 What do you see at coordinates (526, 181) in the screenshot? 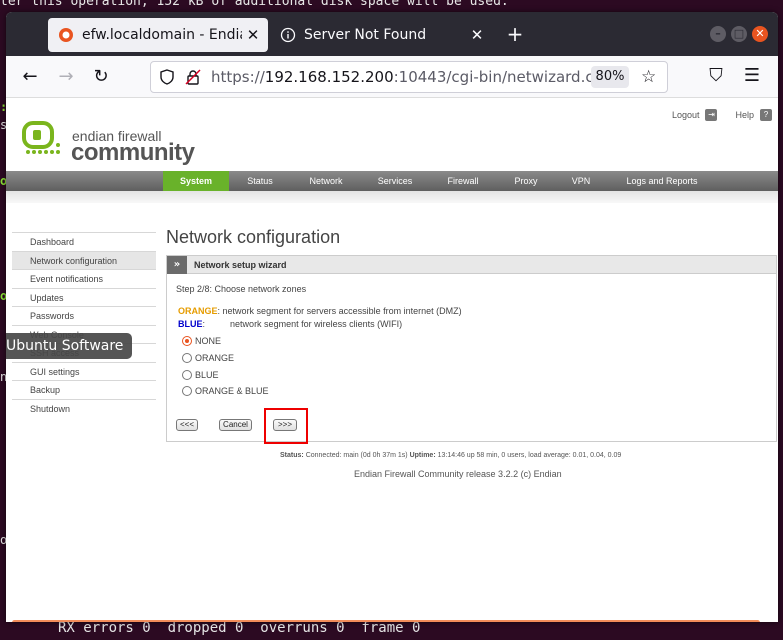
I see `menu-proxy: Proxy` at bounding box center [526, 181].